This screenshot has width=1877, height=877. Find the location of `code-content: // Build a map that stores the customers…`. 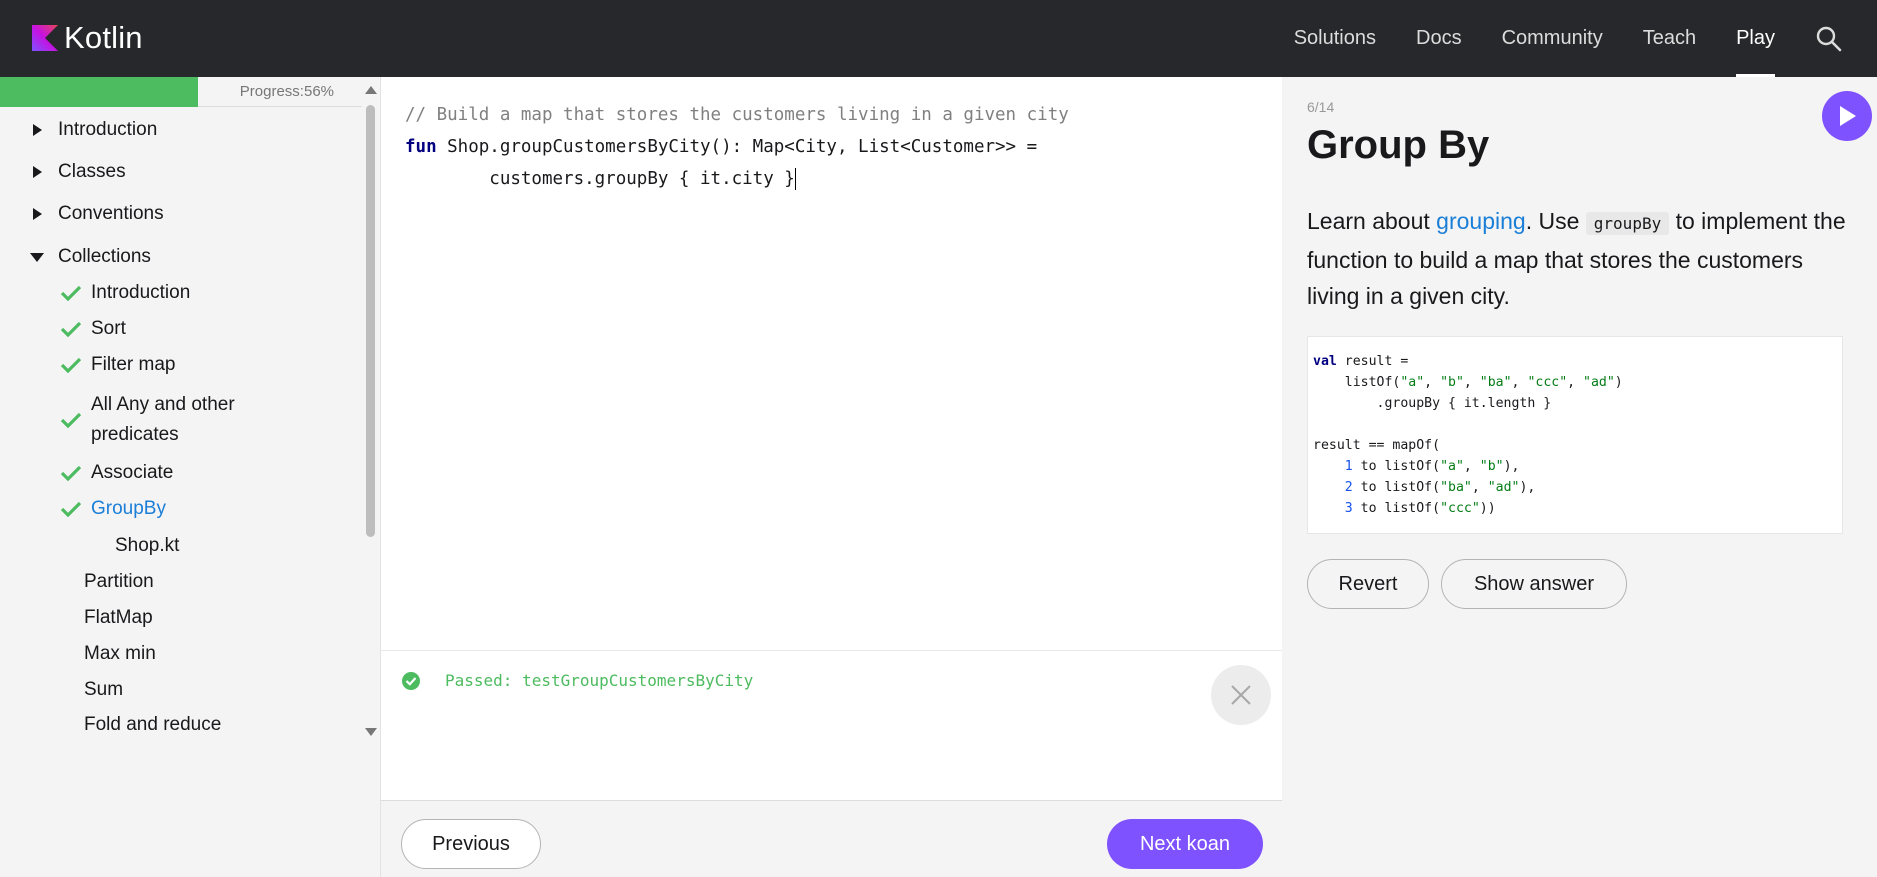

code-content: // Build a map that stores the customers… is located at coordinates (737, 147).